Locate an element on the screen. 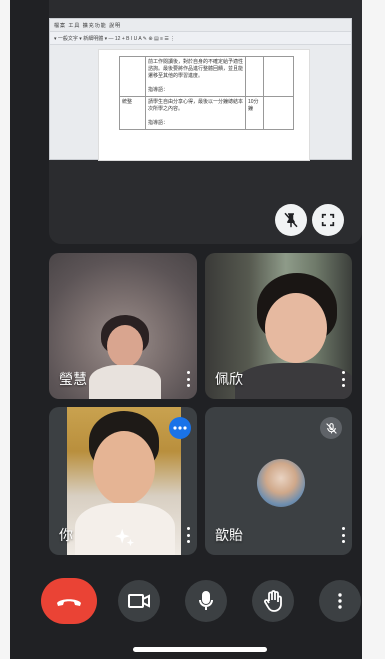 The width and height of the screenshot is (385, 659). table-cell: 統整 is located at coordinates (132, 113).